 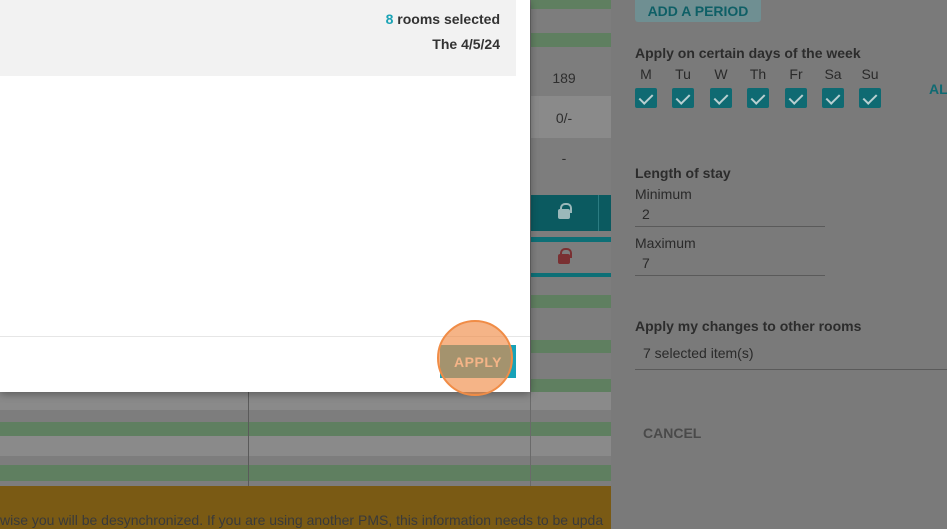 I want to click on day-sunday: Su, so click(x=870, y=89).